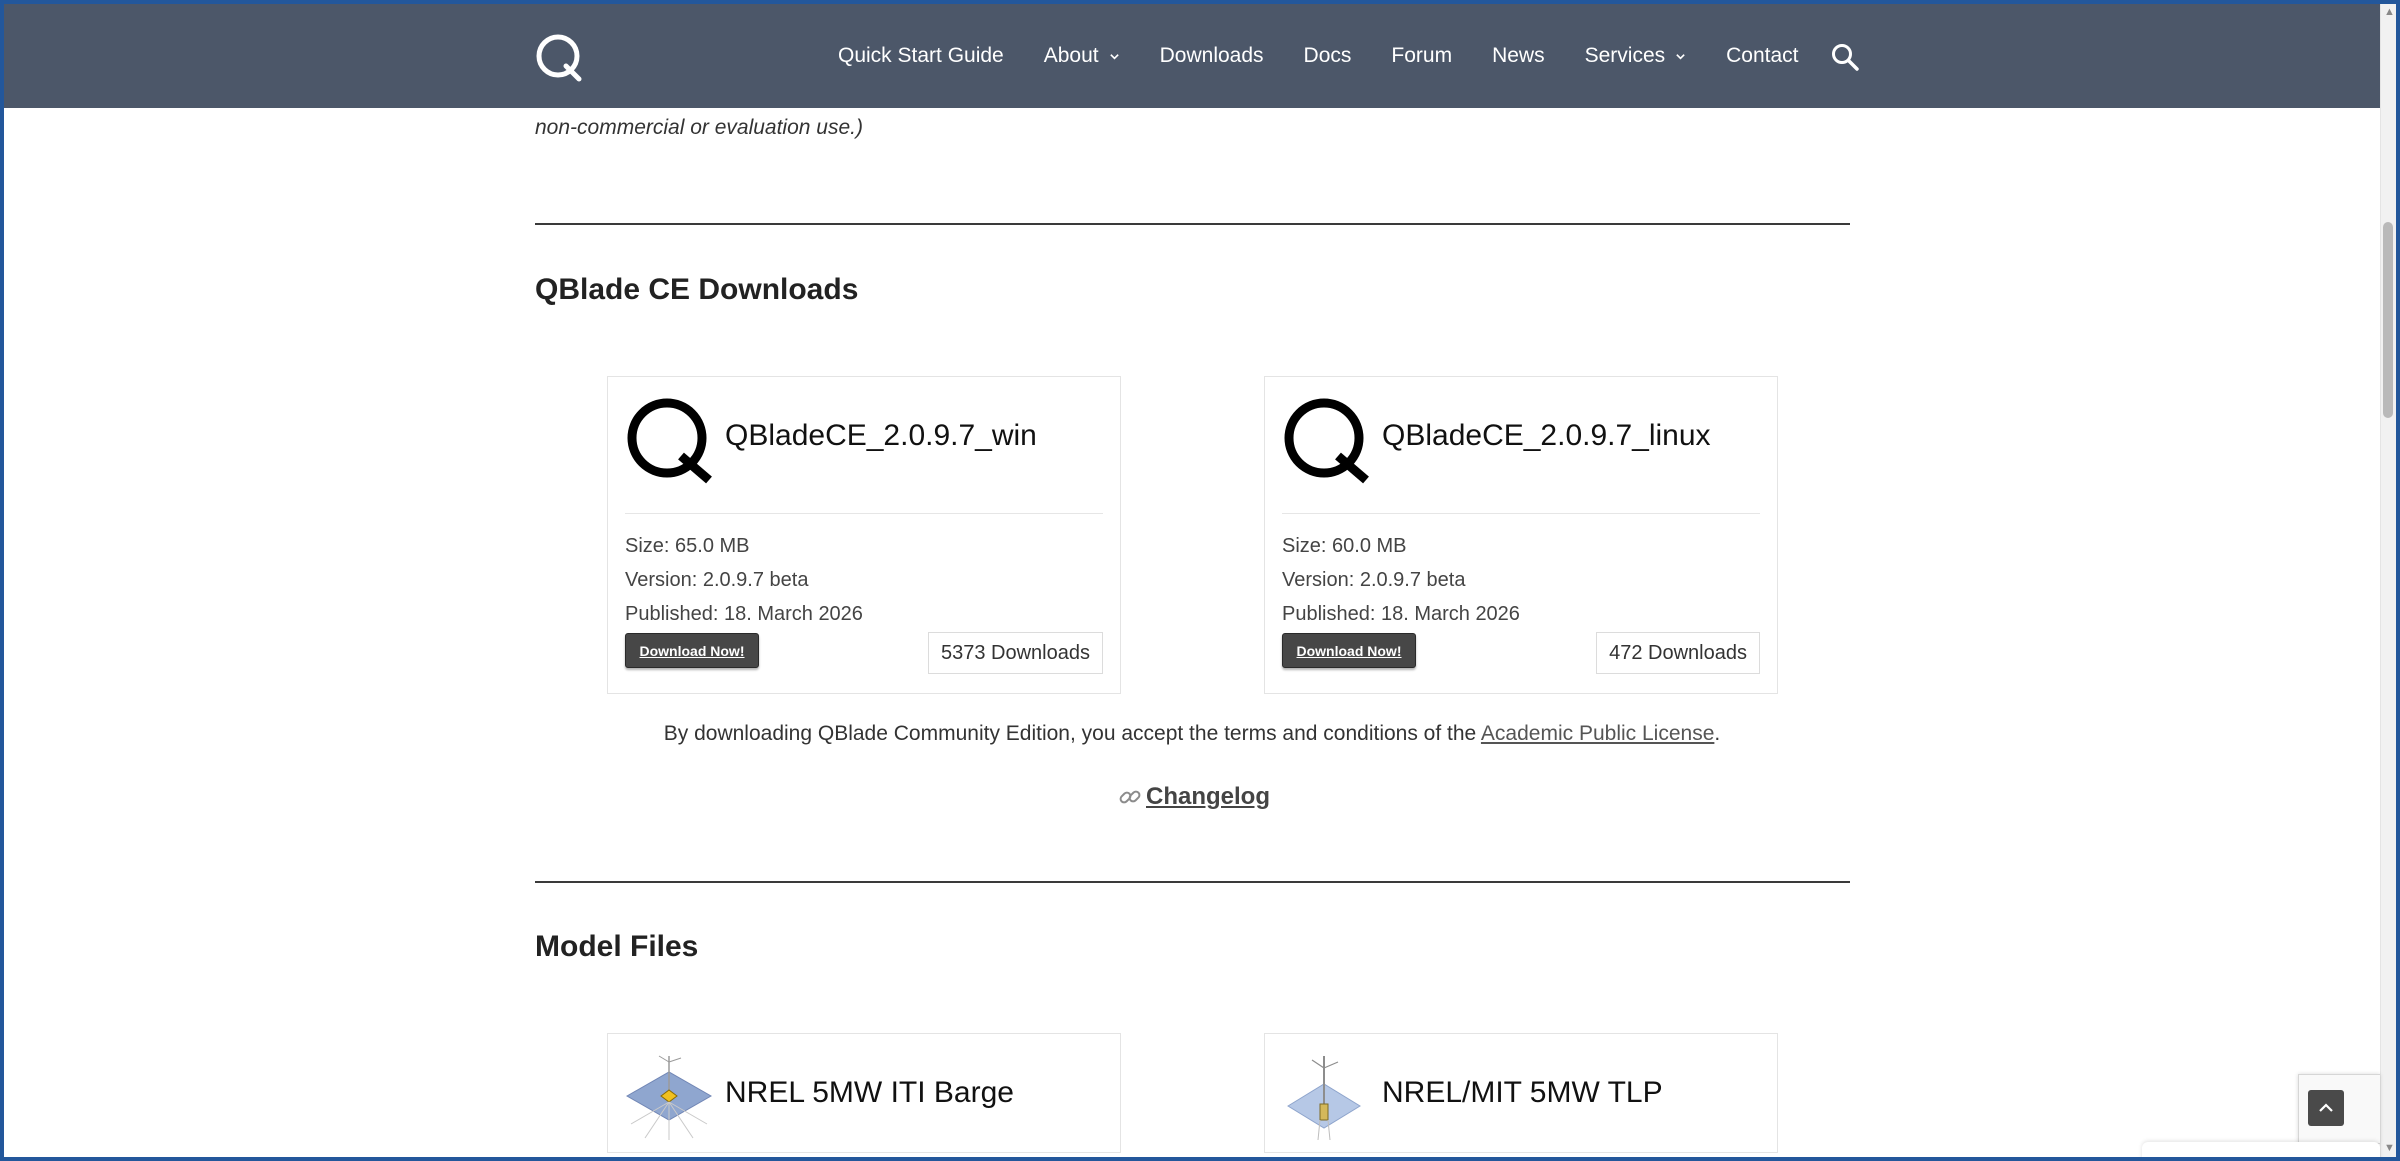  Describe the element at coordinates (1717, 733) in the screenshot. I see `license-suffix: .` at that location.